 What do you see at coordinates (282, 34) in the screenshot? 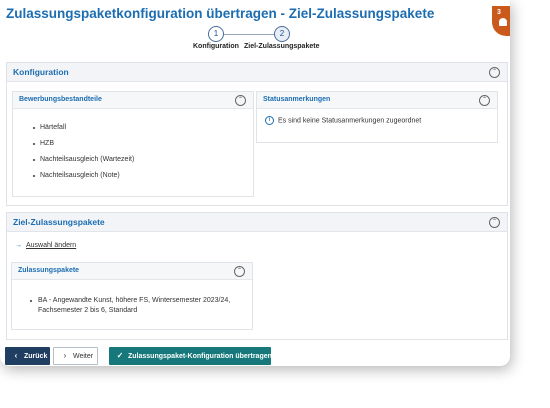
I see `step-2-circle: 2` at bounding box center [282, 34].